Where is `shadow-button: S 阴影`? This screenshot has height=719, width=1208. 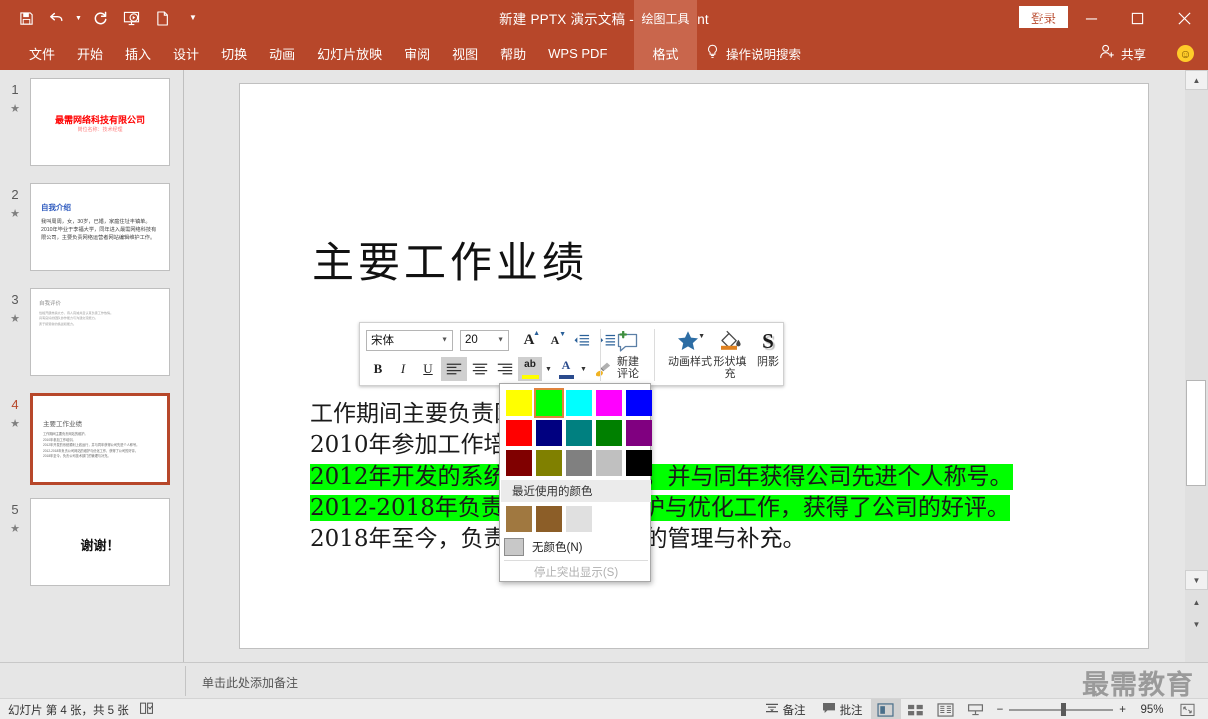
shadow-button: S 阴影 is located at coordinates (768, 348).